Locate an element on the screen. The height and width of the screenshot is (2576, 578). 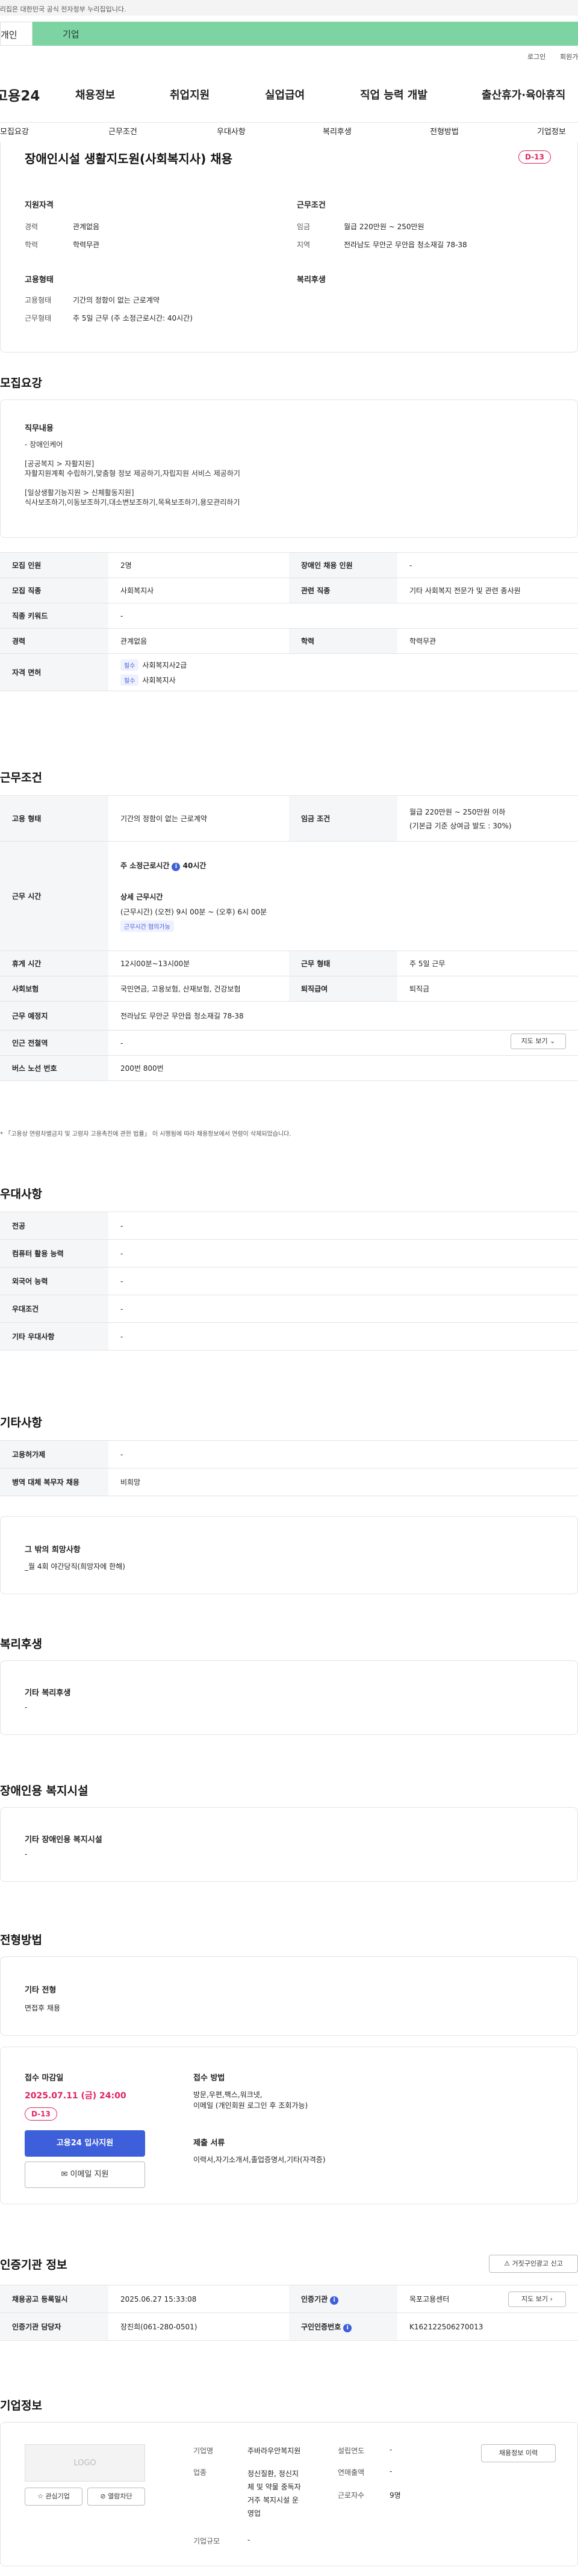
hours-detail-value: (근무시간) (오전) 9시 00분 ~ (오후) 6시 00분 is located at coordinates (193, 912).